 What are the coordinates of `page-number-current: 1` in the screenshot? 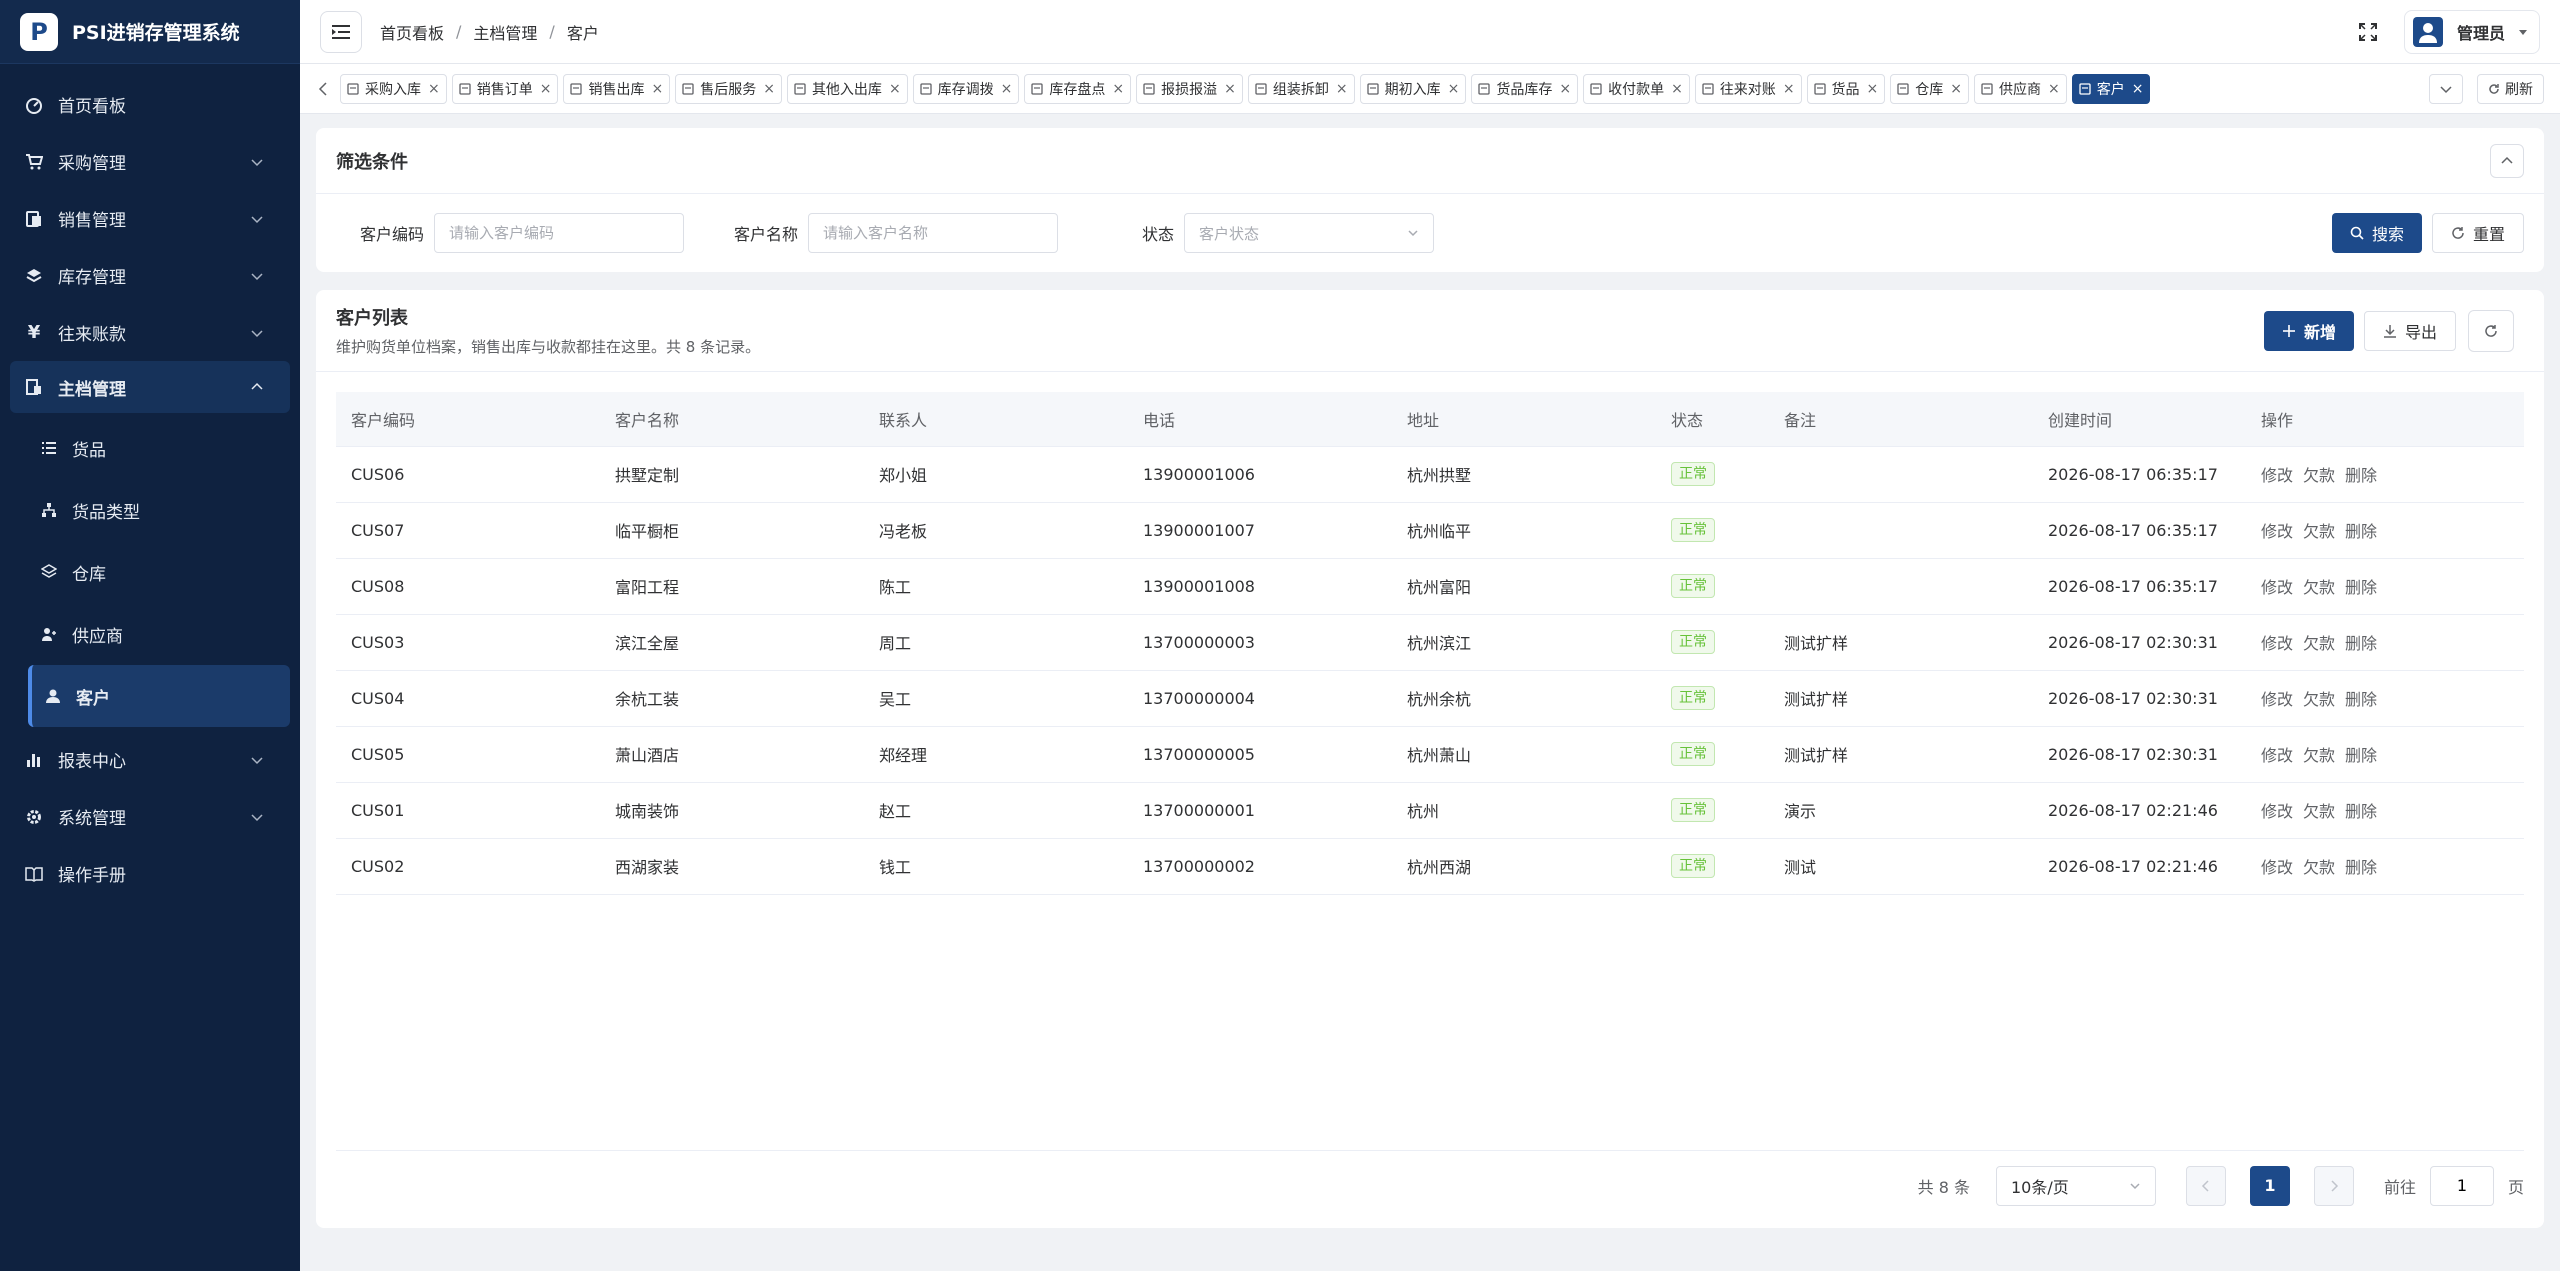 It's located at (2269, 1185).